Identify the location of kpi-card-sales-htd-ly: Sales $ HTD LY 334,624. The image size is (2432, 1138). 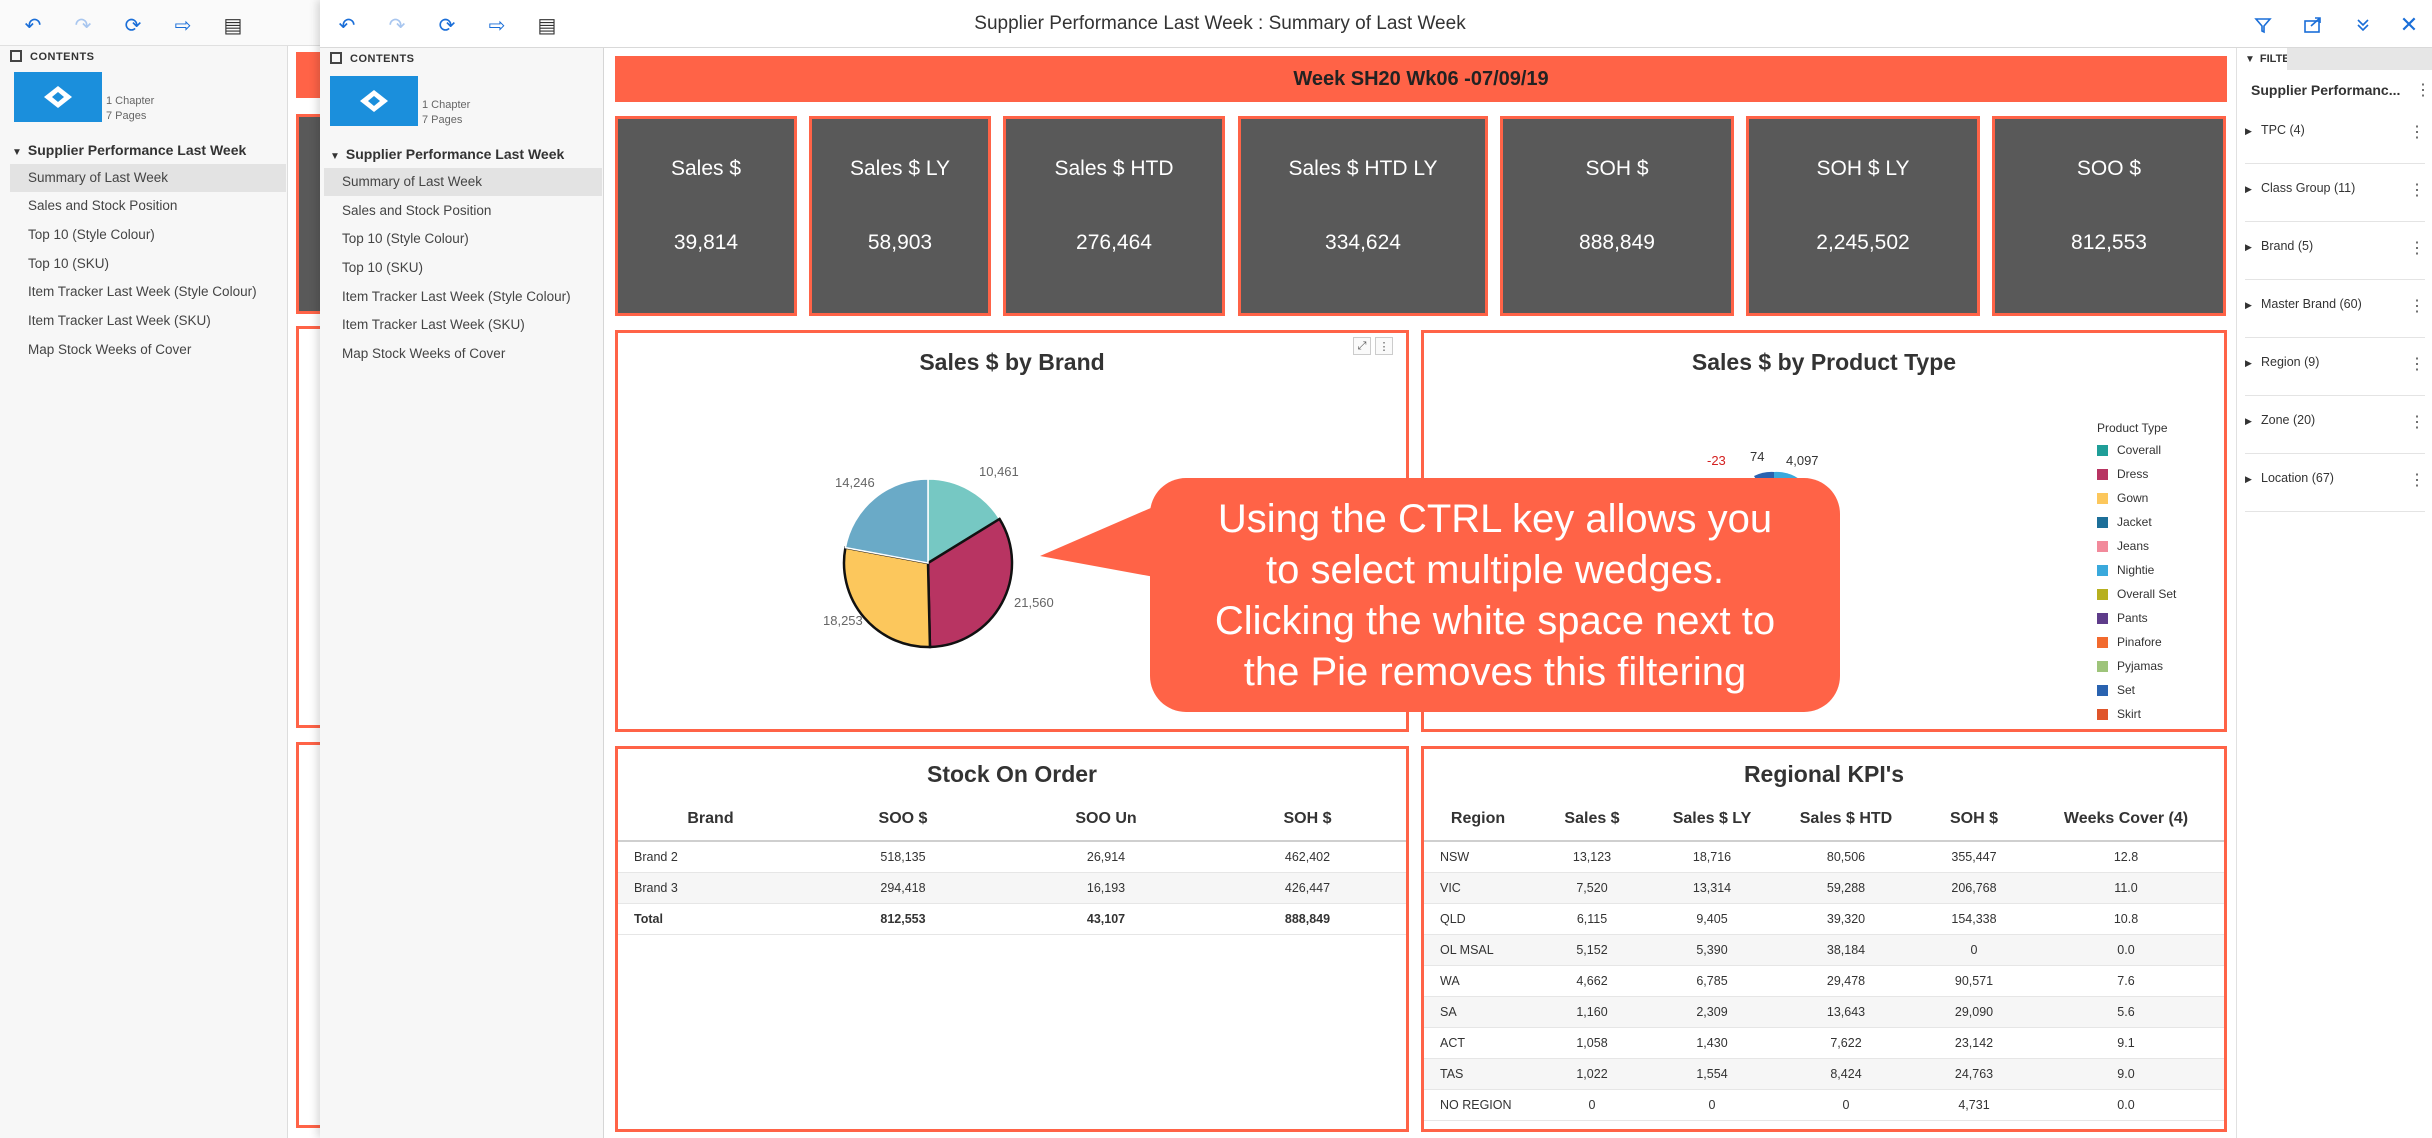
(1363, 216).